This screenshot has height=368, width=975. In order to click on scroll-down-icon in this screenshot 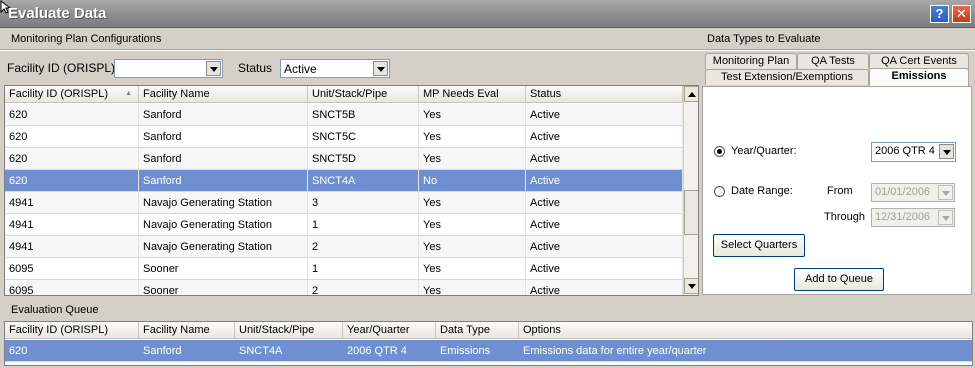, I will do `click(691, 286)`.